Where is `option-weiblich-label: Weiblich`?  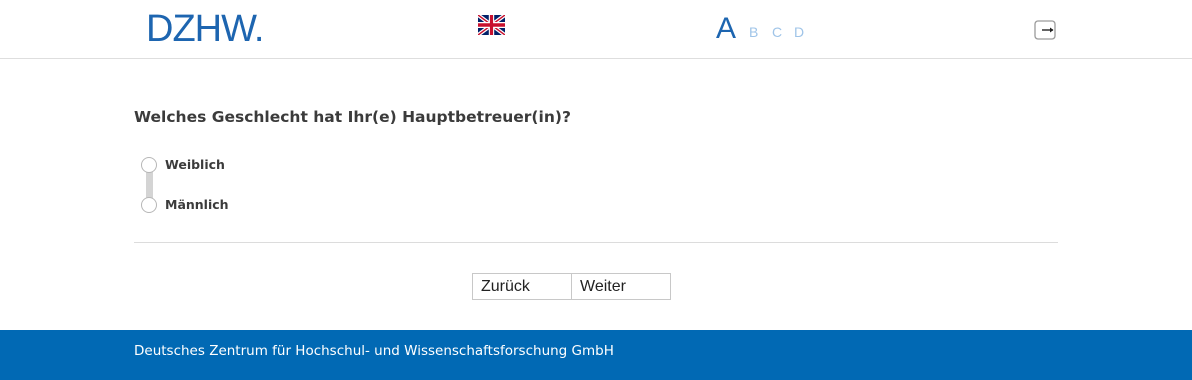
option-weiblich-label: Weiblich is located at coordinates (195, 164).